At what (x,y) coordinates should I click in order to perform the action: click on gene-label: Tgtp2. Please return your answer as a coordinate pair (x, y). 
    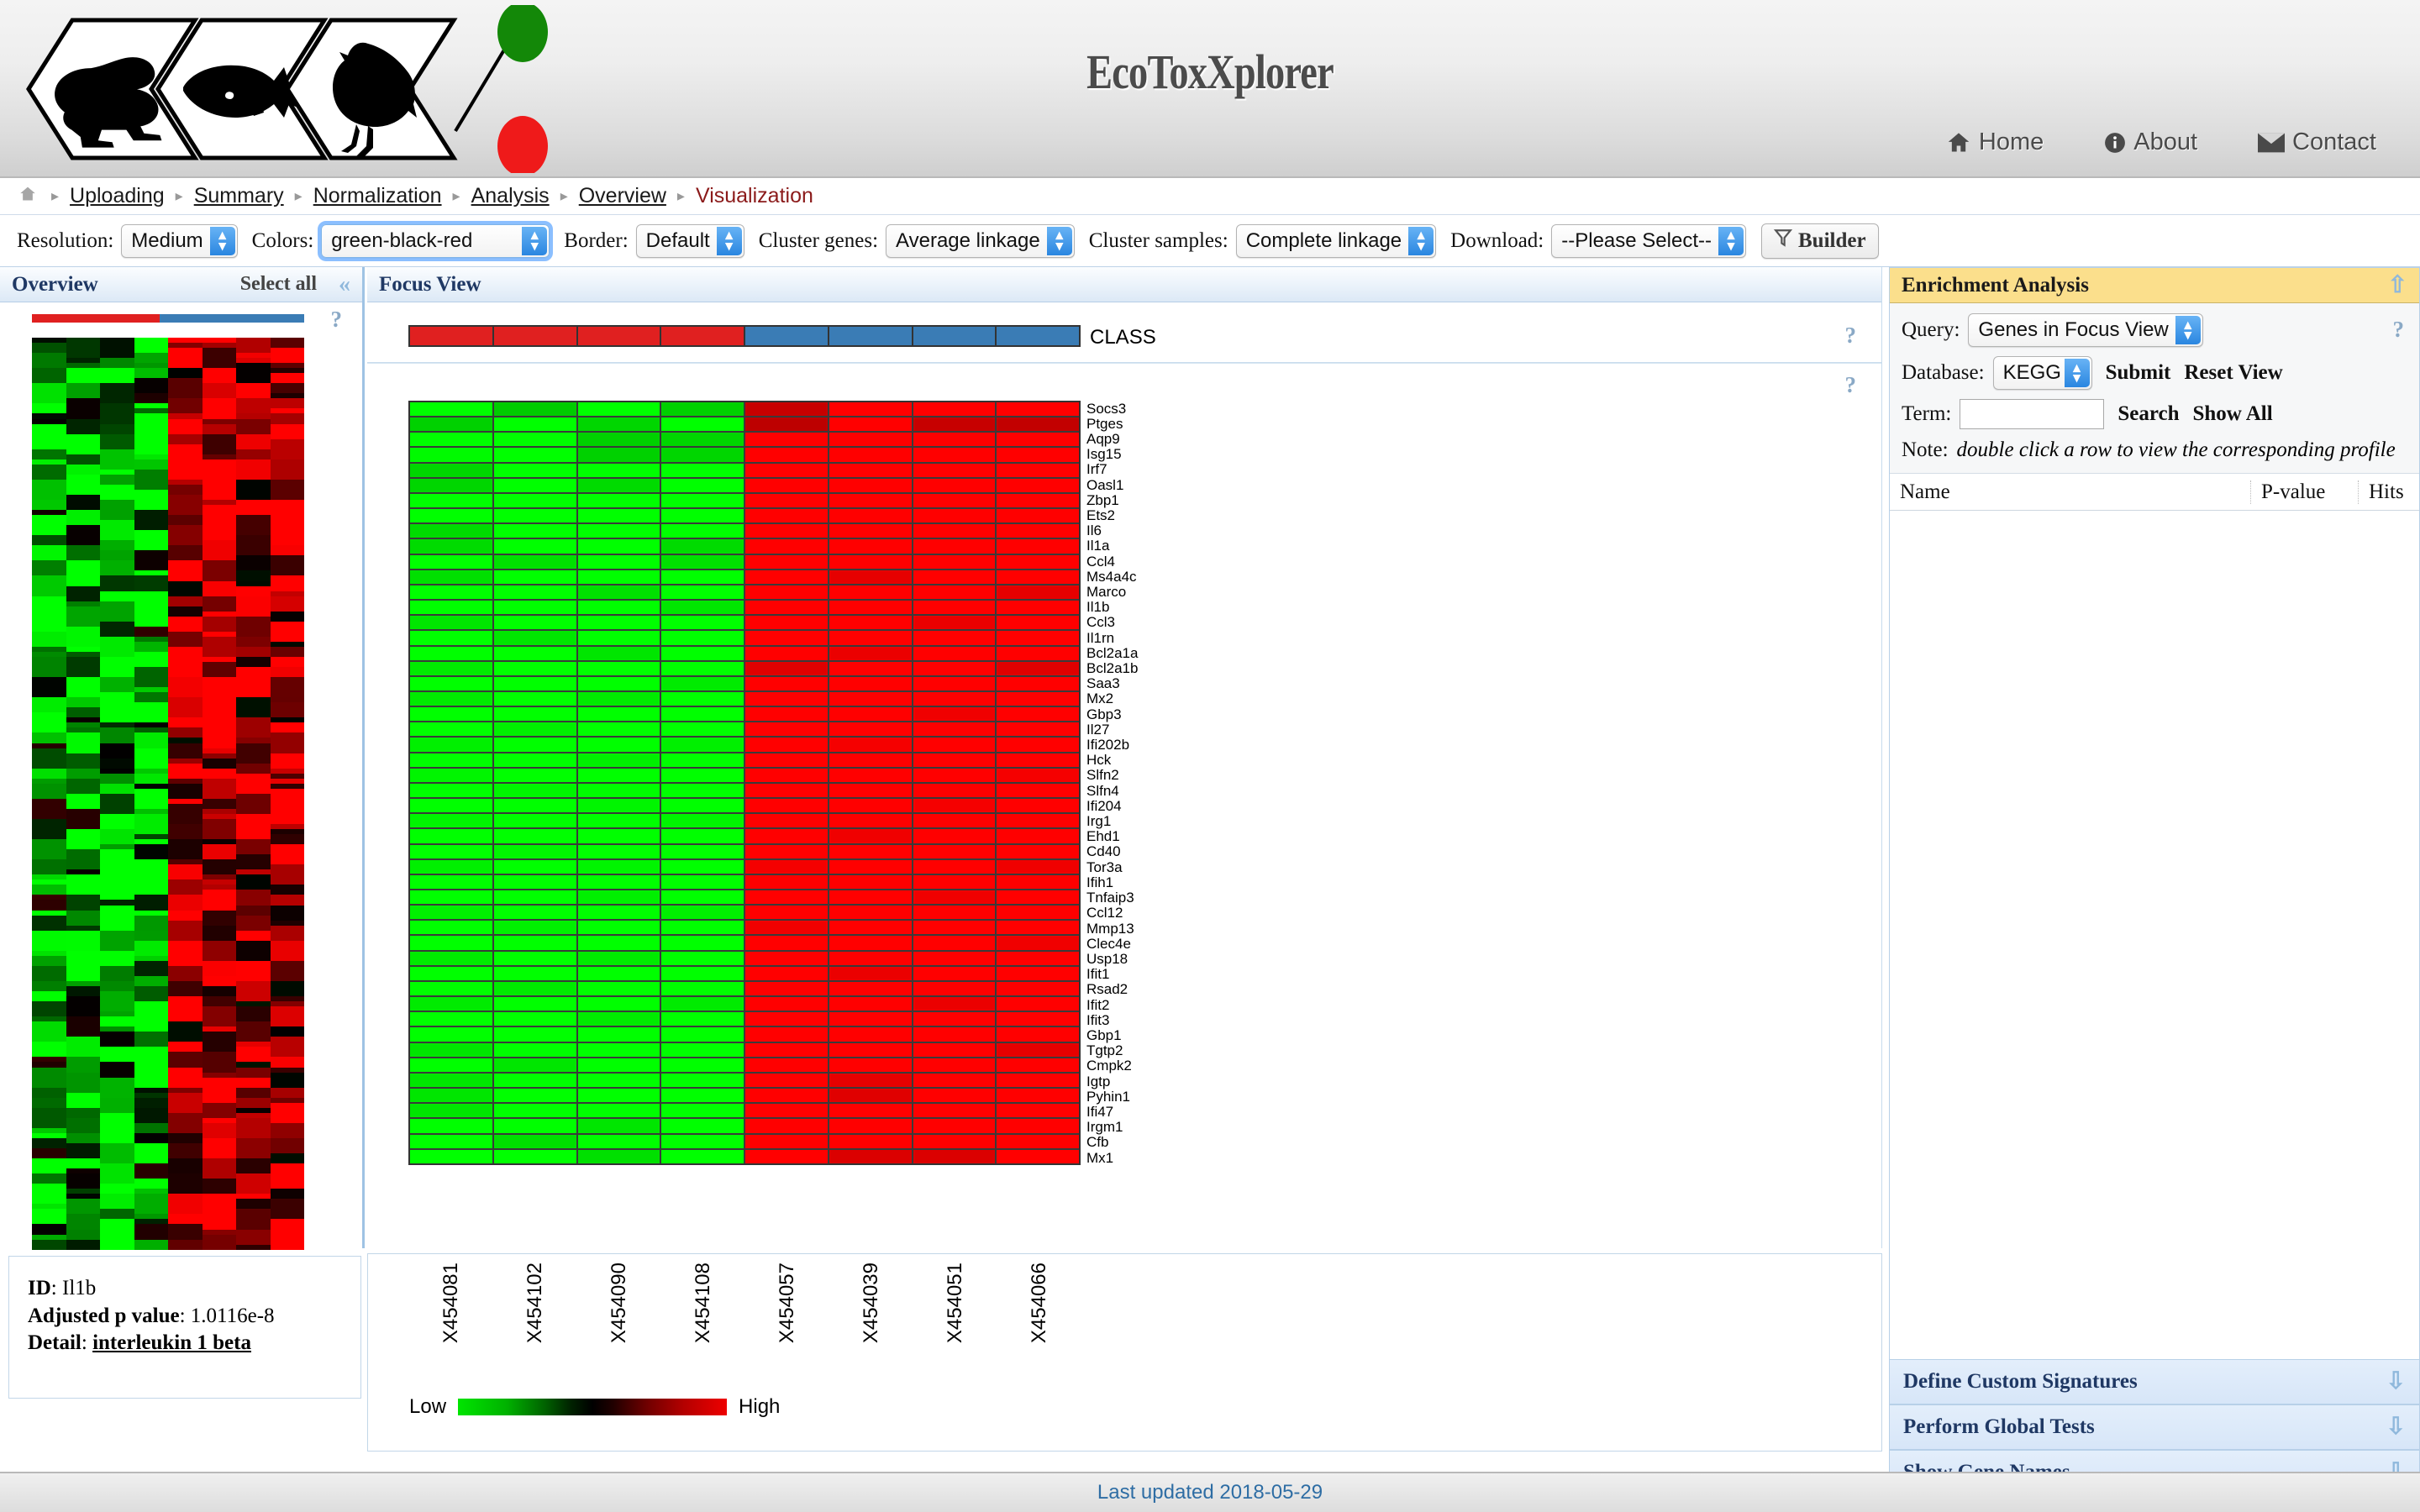
    Looking at the image, I should click on (1212, 1050).